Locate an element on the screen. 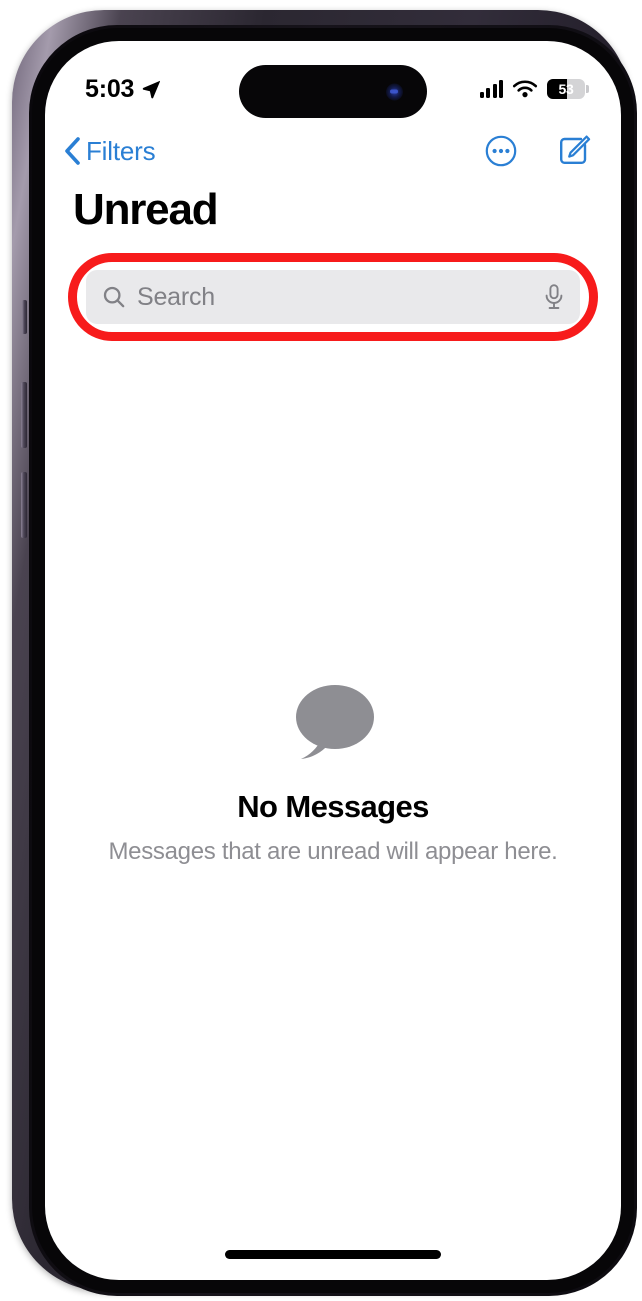 This screenshot has width=642, height=1301. more-circle-icon is located at coordinates (501, 151).